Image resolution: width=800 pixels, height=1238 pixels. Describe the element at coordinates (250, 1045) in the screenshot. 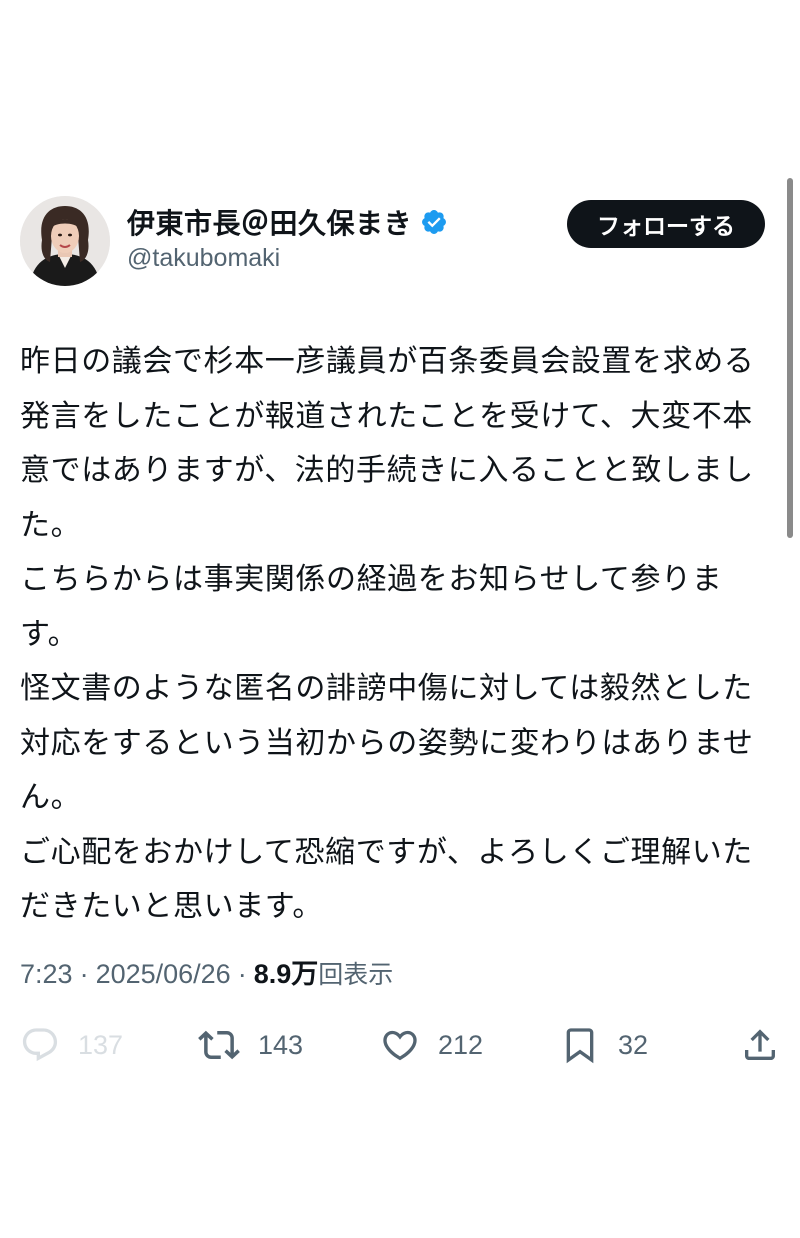

I see `retweet-button: 143` at that location.